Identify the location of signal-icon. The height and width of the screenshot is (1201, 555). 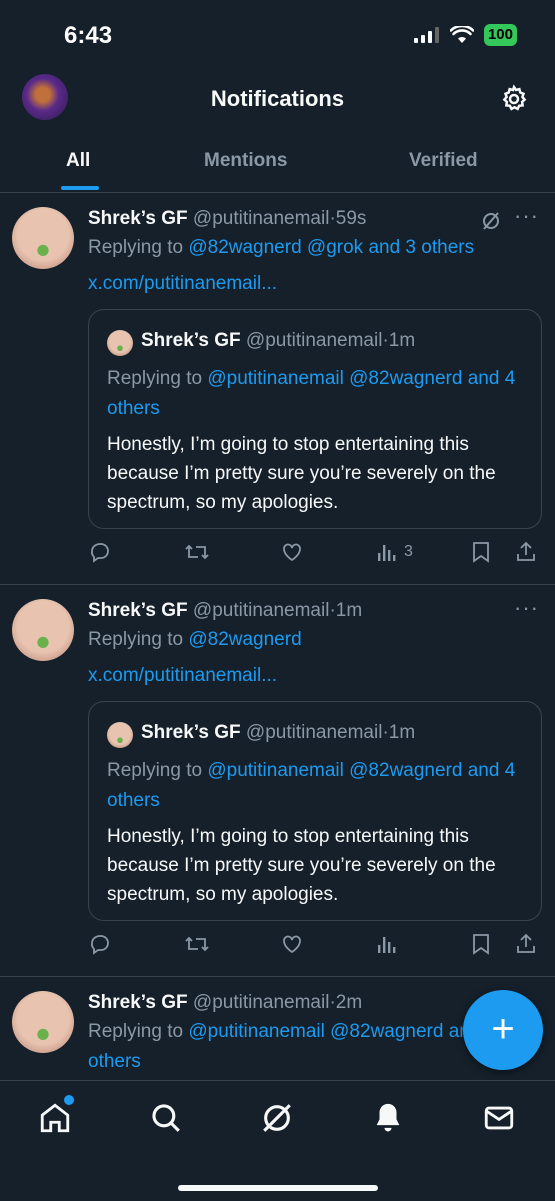
(426, 35).